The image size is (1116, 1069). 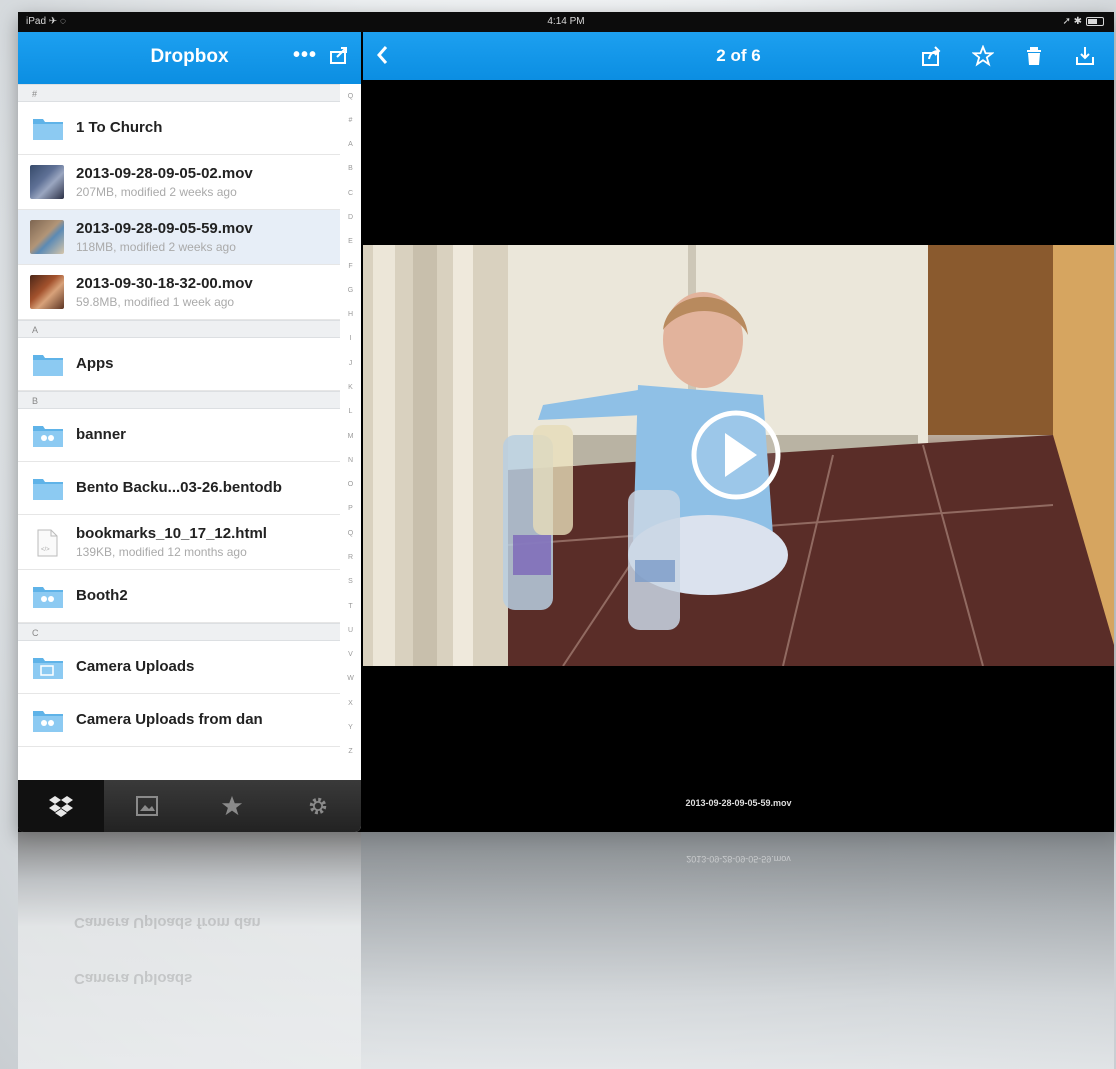 I want to click on index-letter: Z, so click(x=350, y=751).